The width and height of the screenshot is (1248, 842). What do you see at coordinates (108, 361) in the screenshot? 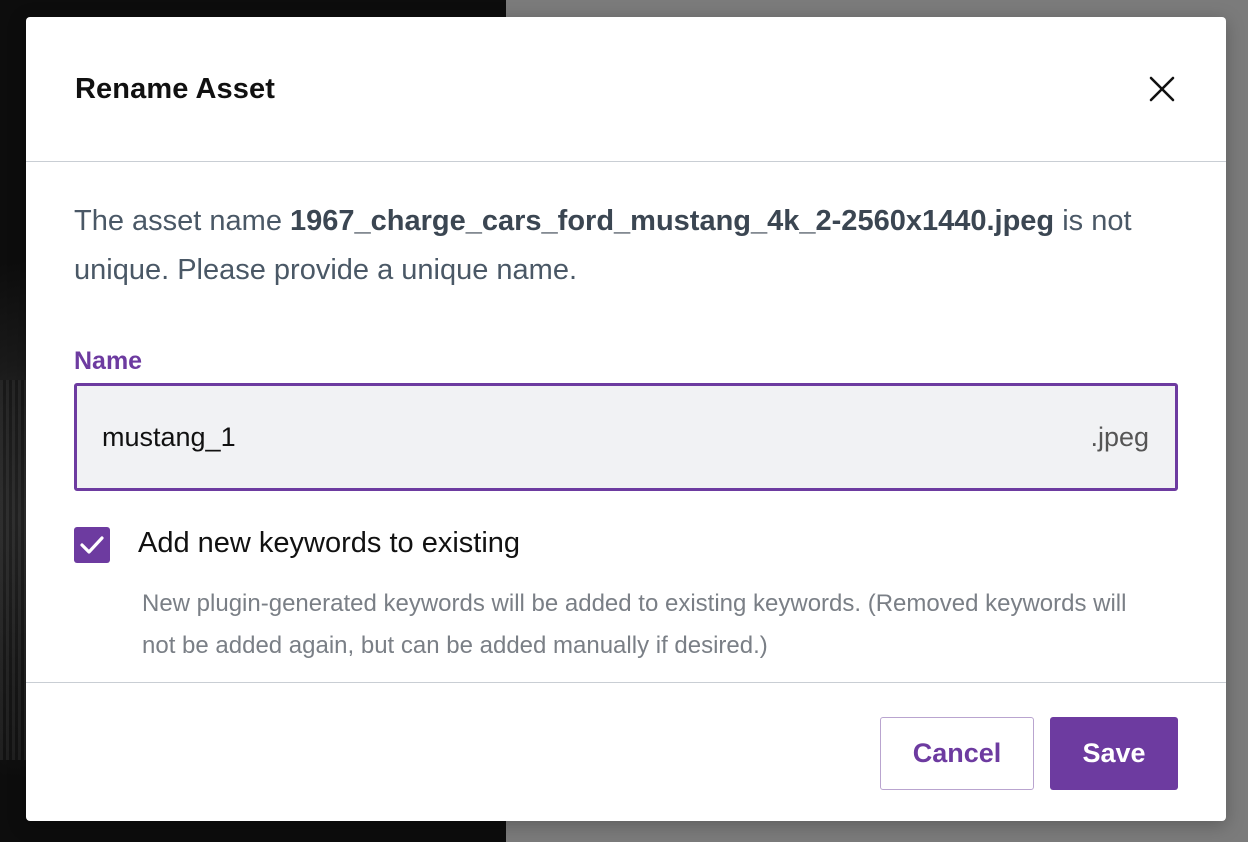
I see `name-label: Name` at bounding box center [108, 361].